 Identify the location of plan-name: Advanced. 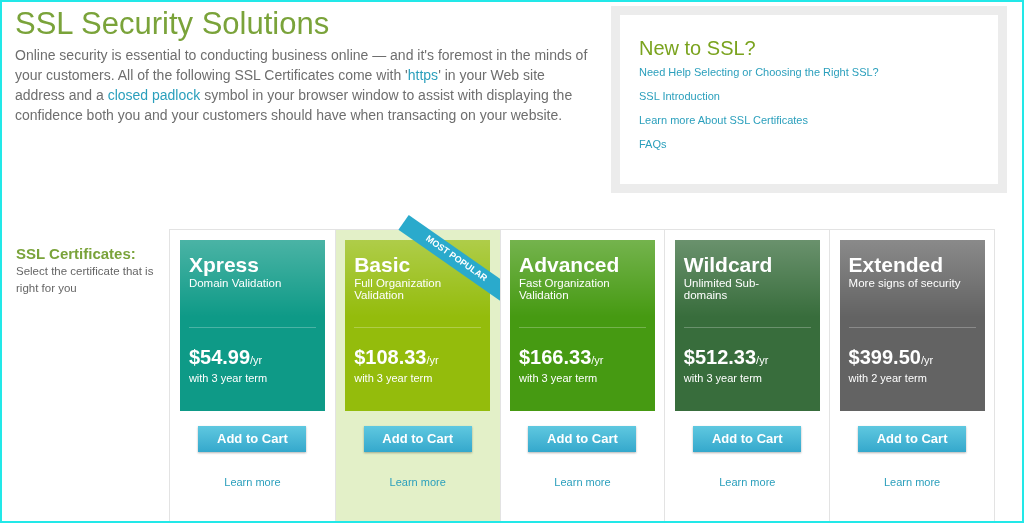
(569, 265).